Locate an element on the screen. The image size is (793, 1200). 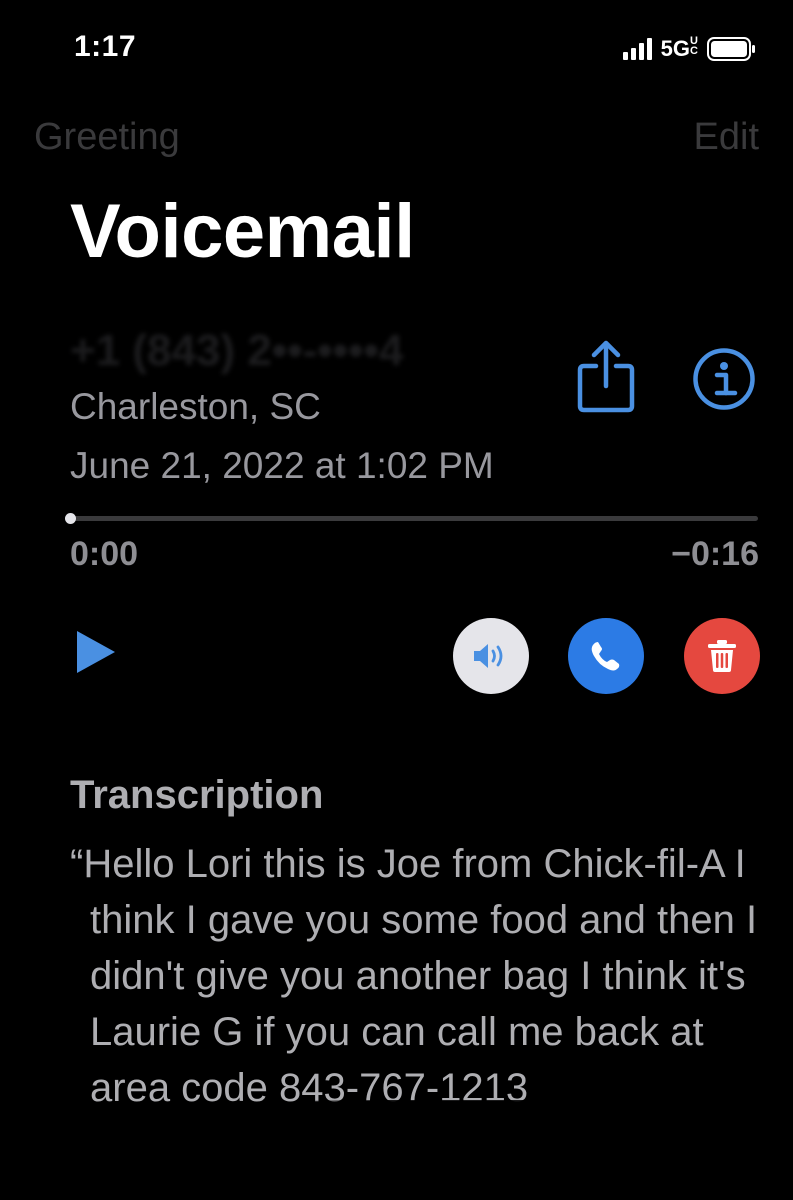
transcription-heading: Transcription is located at coordinates (197, 795).